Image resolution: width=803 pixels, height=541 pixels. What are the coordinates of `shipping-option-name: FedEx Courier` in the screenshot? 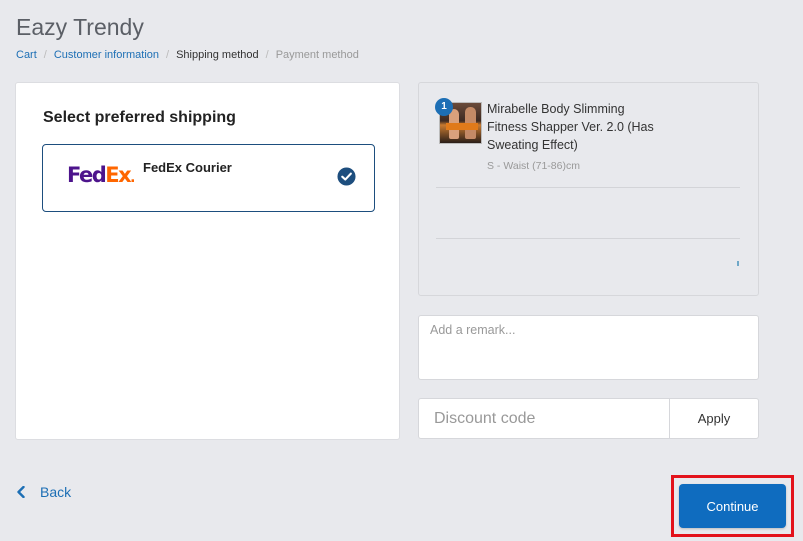 It's located at (187, 167).